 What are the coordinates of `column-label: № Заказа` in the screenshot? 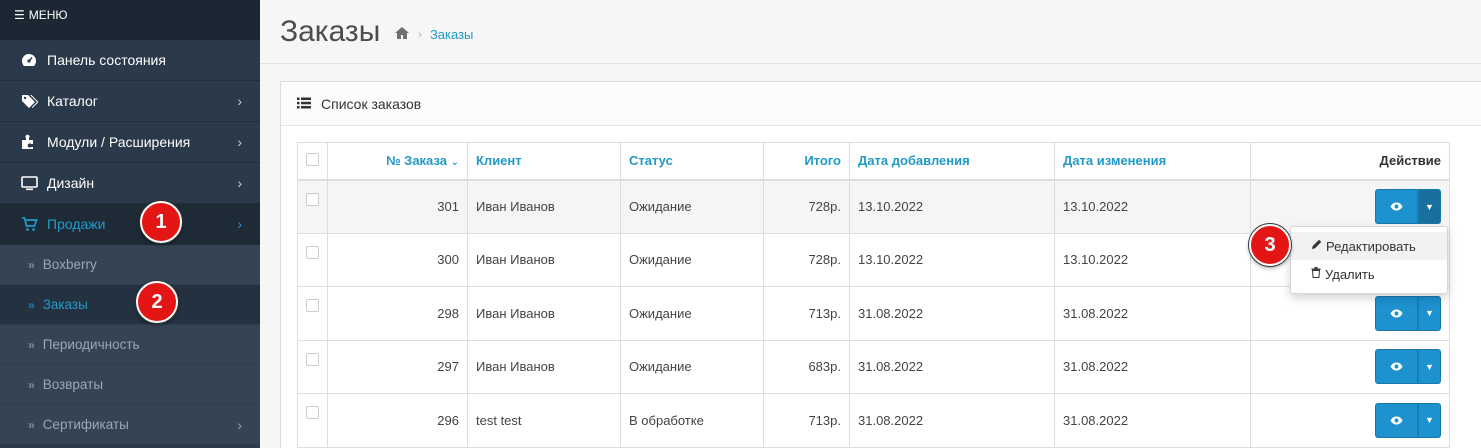 It's located at (416, 161).